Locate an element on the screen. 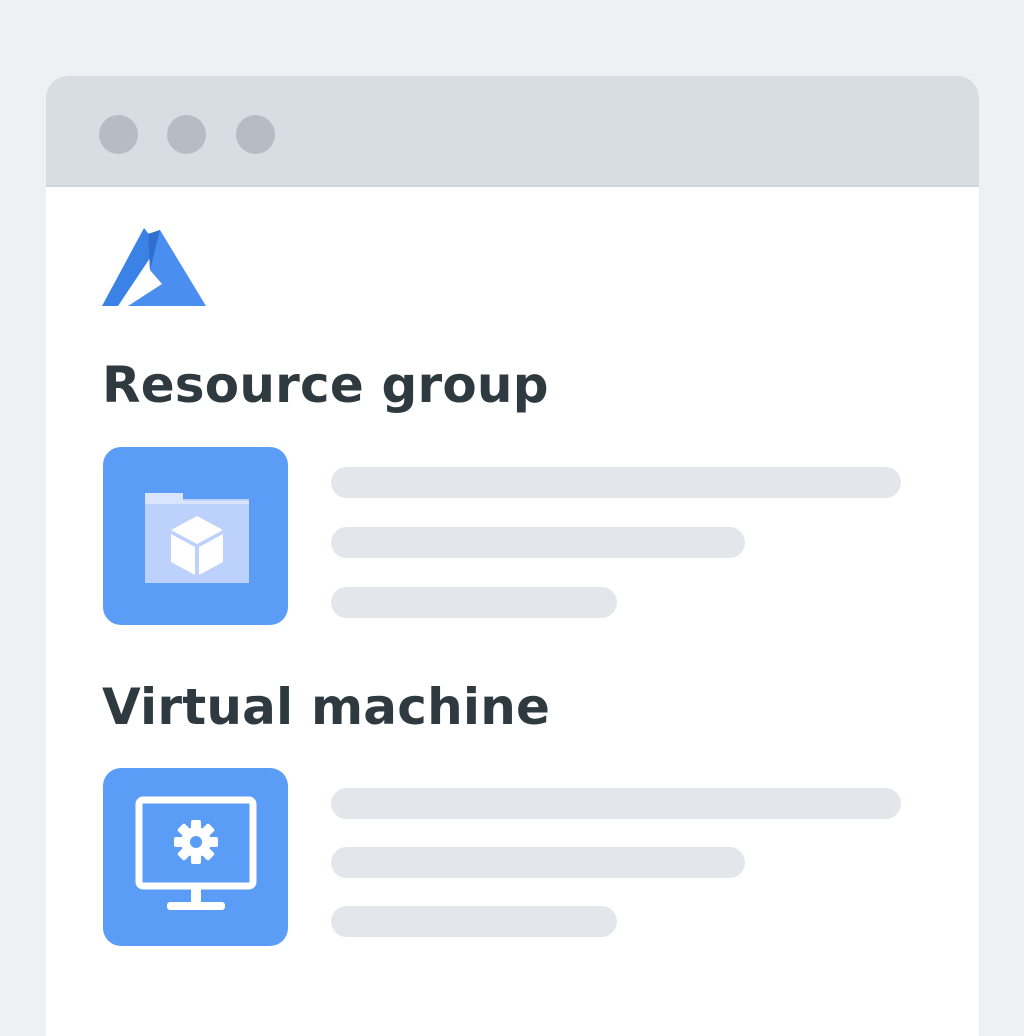 This screenshot has width=1024, height=1036. azure-logo-icon is located at coordinates (154, 267).